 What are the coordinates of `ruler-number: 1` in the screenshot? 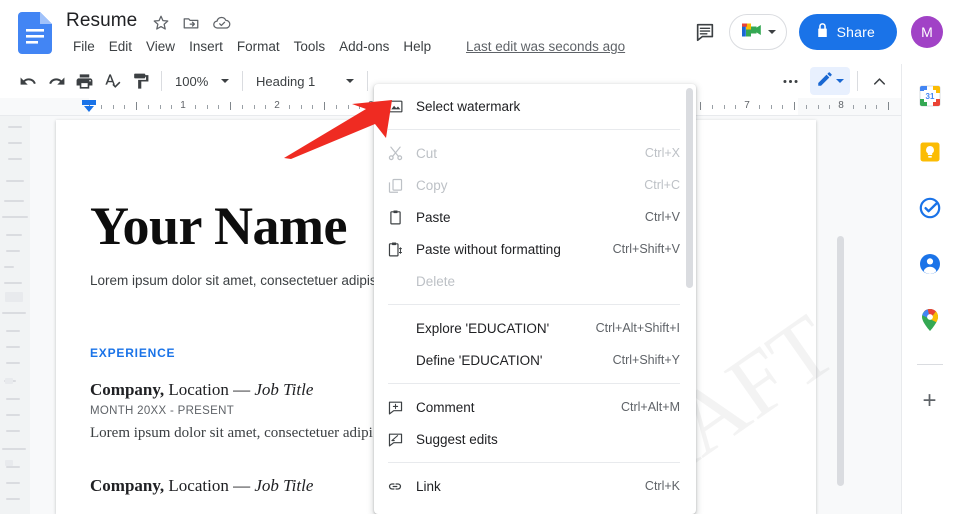 It's located at (183, 105).